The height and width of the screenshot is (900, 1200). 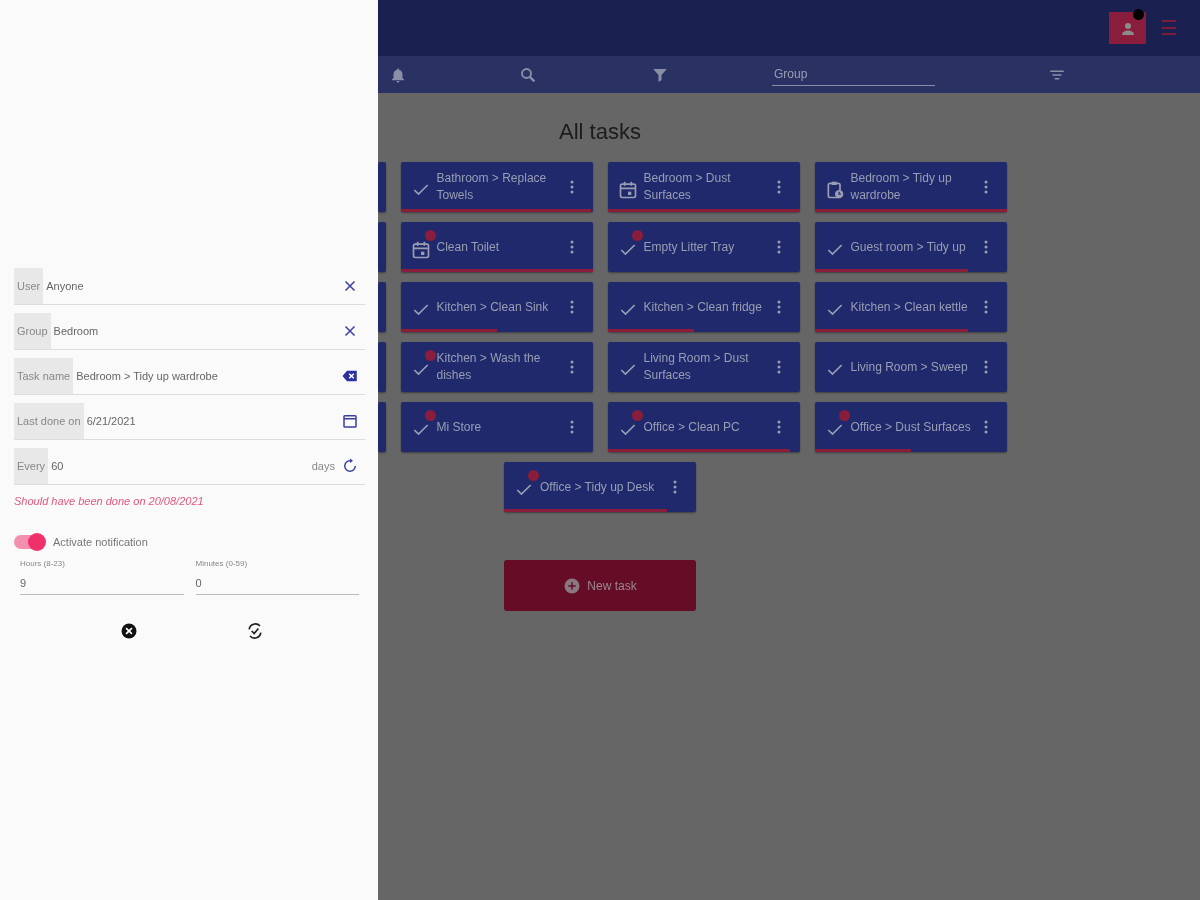 What do you see at coordinates (496, 427) in the screenshot?
I see `task-card: Mi Store` at bounding box center [496, 427].